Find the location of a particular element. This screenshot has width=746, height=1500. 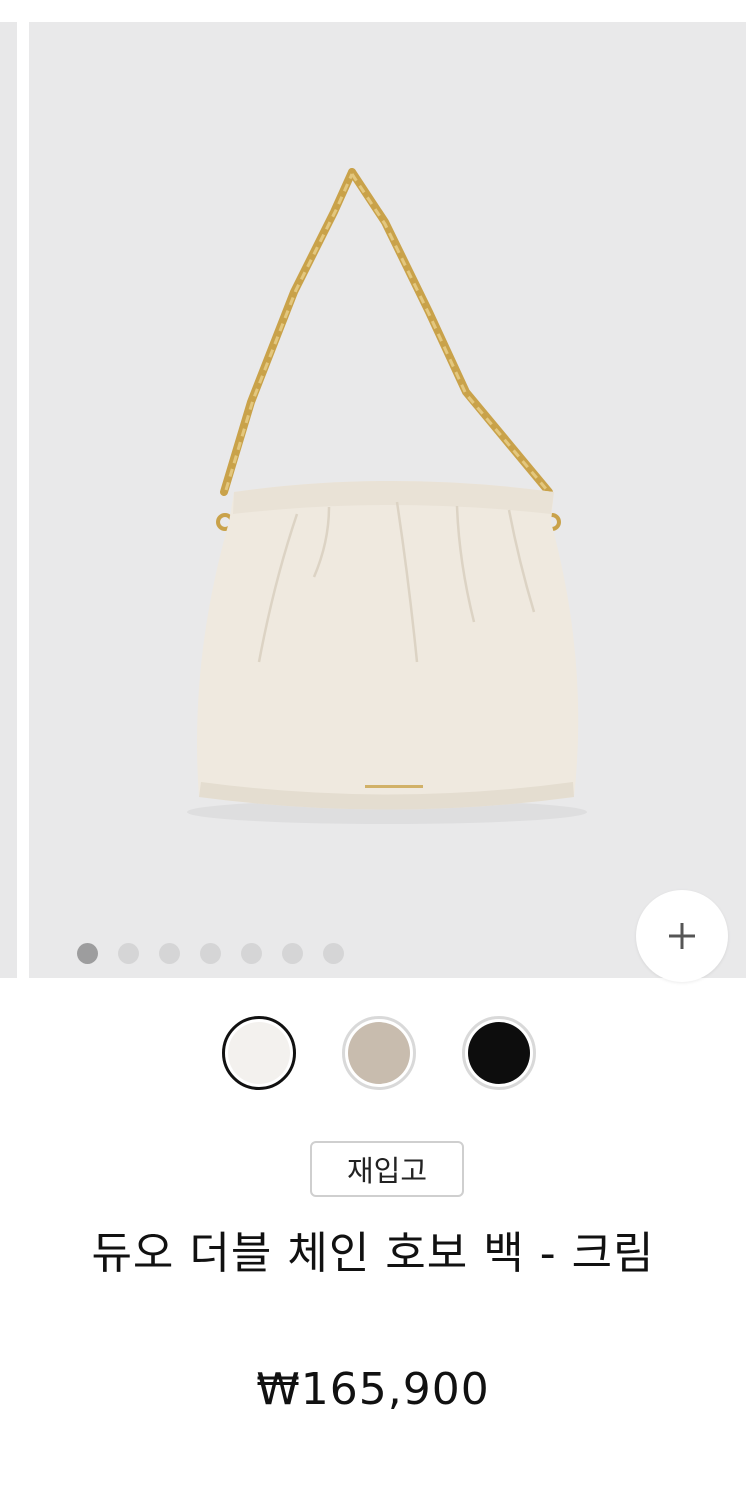

gallery-pagination is located at coordinates (210, 953).